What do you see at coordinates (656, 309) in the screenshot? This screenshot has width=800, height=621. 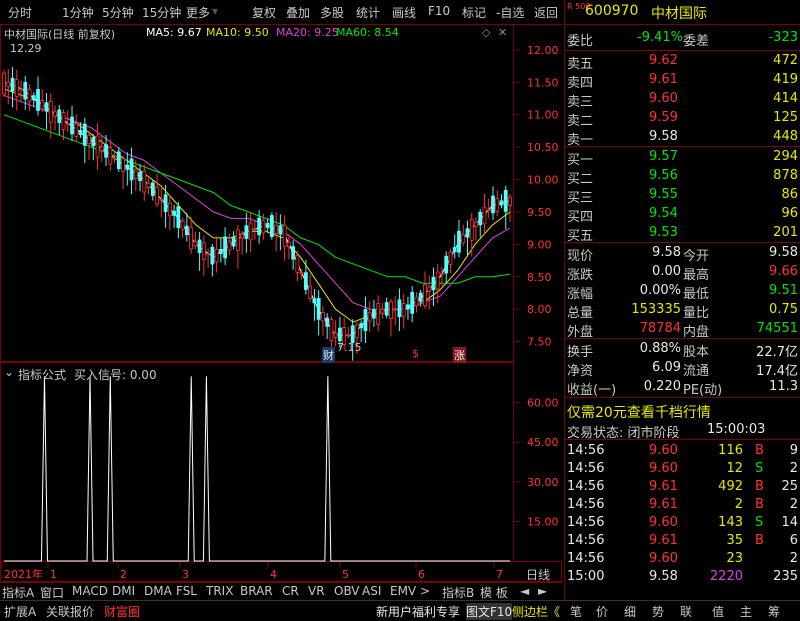 I see `stat-value: 153335` at bounding box center [656, 309].